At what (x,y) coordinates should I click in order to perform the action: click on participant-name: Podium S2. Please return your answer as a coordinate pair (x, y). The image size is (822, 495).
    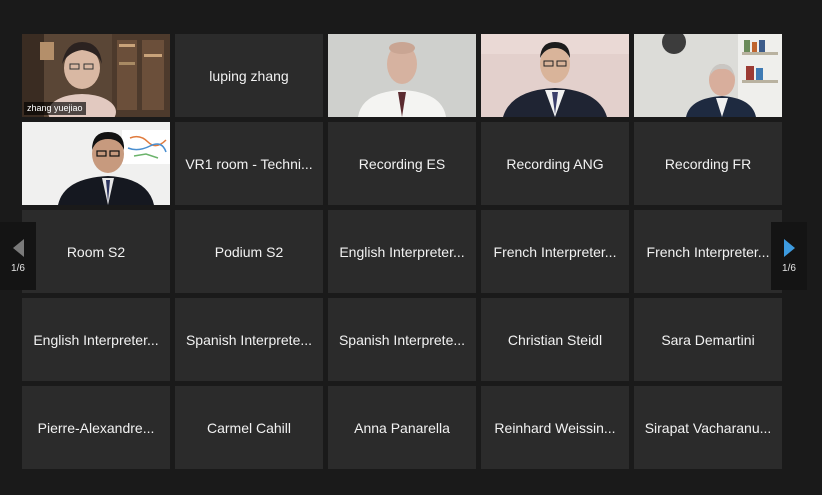
    Looking at the image, I should click on (249, 251).